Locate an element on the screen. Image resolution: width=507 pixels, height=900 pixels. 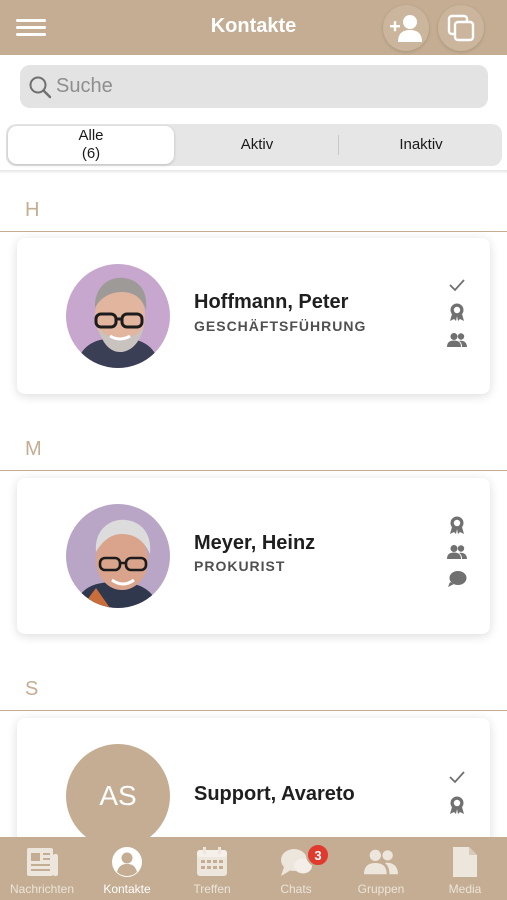
add-user-icon is located at coordinates (406, 28).